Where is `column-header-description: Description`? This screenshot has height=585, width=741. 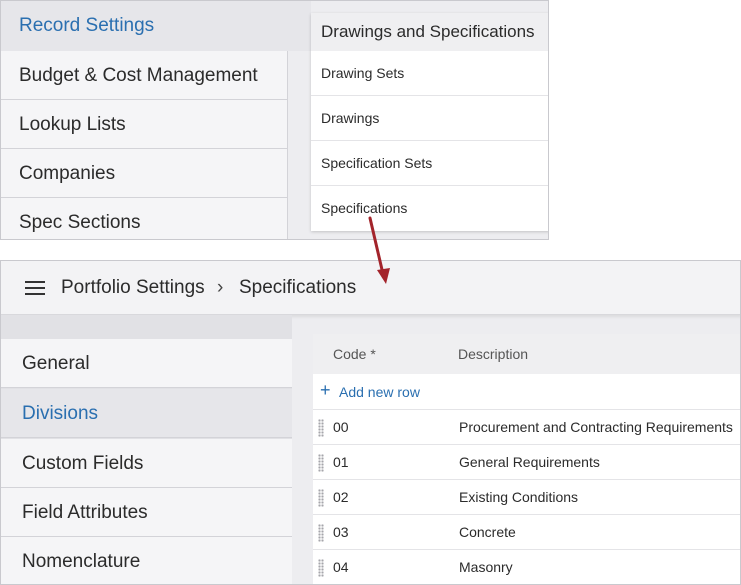
column-header-description: Description is located at coordinates (493, 354).